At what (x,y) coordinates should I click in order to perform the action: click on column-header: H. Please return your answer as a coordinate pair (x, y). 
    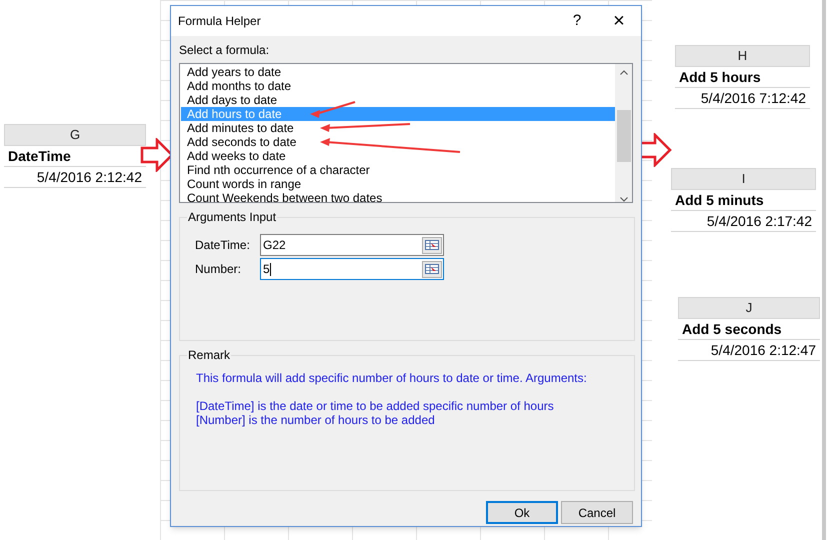
    Looking at the image, I should click on (742, 56).